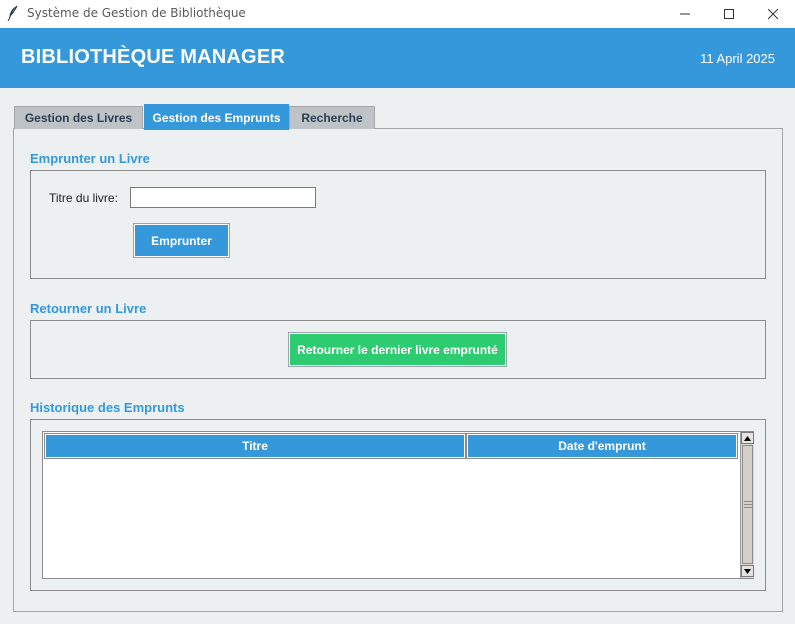 The image size is (795, 624). I want to click on maximize-icon, so click(729, 14).